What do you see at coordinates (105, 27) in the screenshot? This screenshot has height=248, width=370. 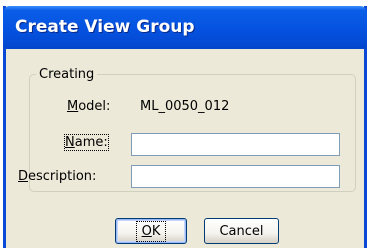 I see `window-title: Create View Group` at bounding box center [105, 27].